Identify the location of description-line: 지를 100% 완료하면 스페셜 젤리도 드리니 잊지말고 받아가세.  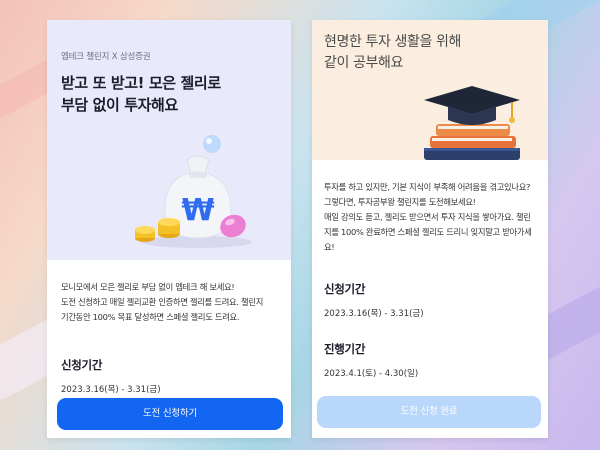
(428, 232).